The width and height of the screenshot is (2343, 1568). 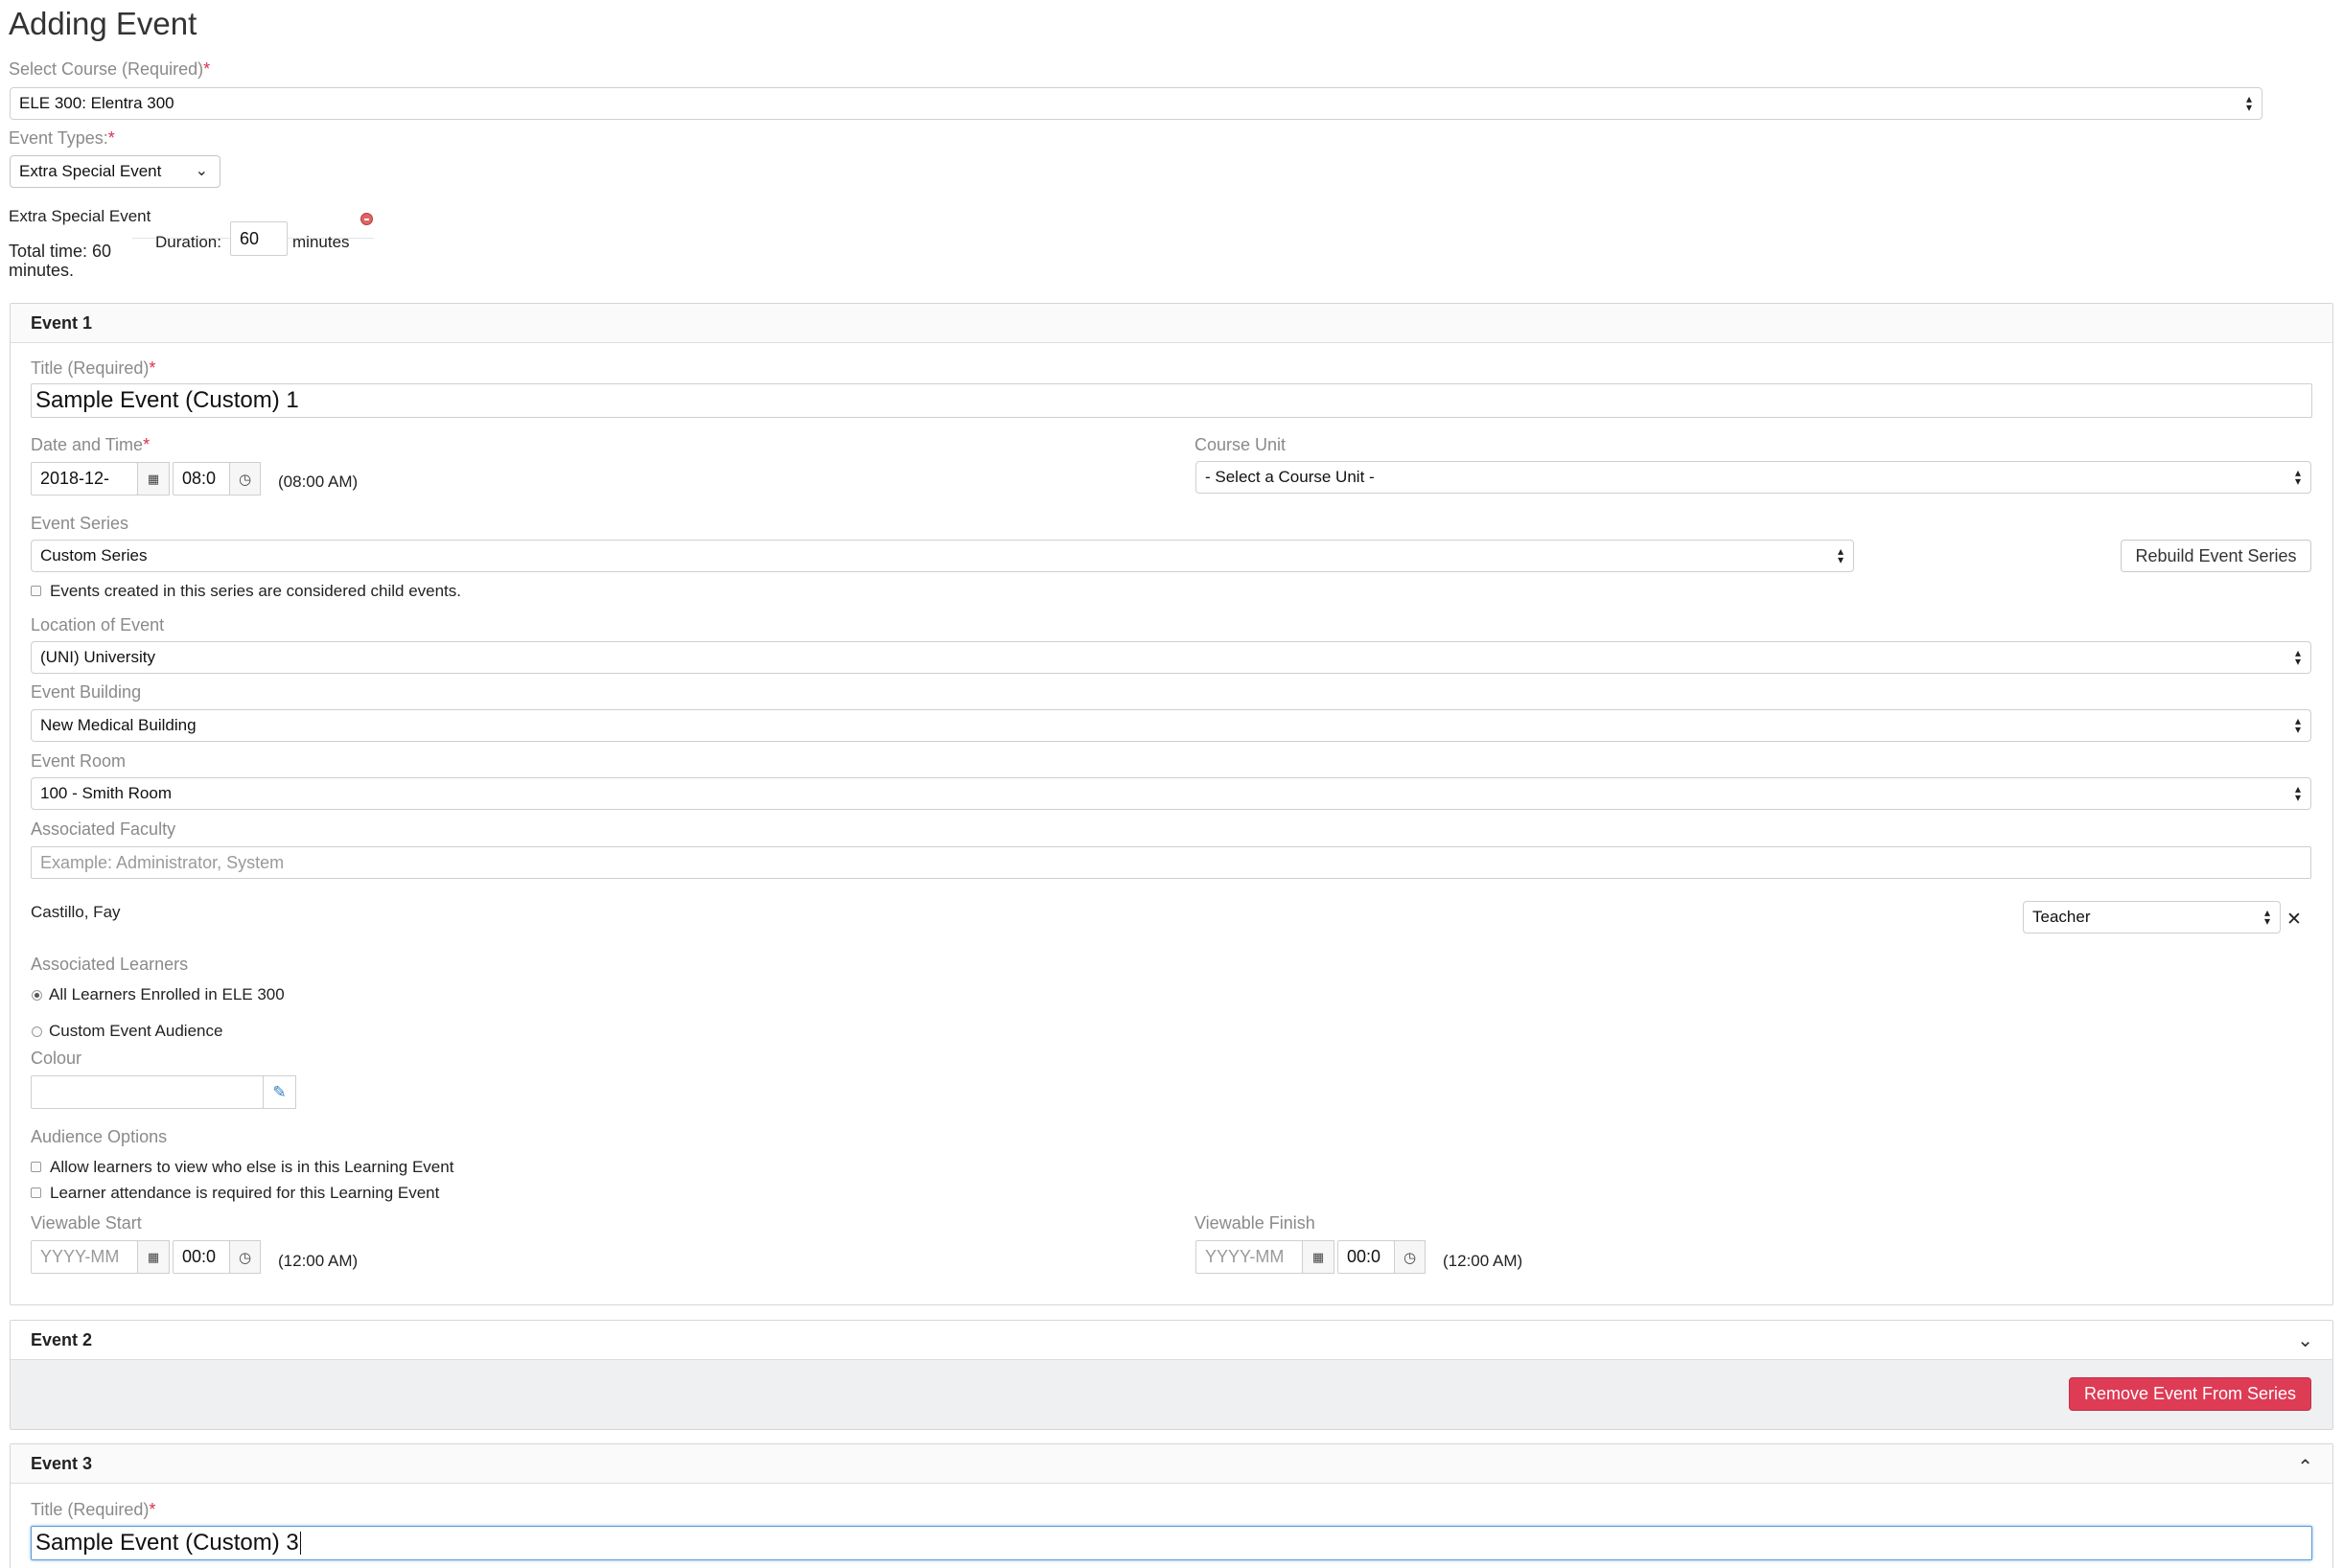 What do you see at coordinates (2061, 917) in the screenshot?
I see `faculty-role-value: Teacher` at bounding box center [2061, 917].